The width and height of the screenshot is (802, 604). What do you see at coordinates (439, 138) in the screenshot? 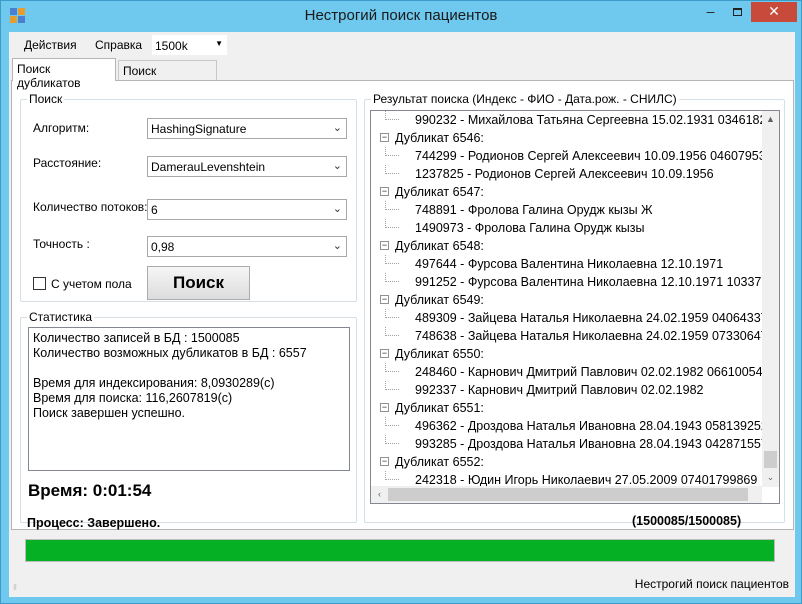
I see `tree-node-label: Дубликат 6546:` at bounding box center [439, 138].